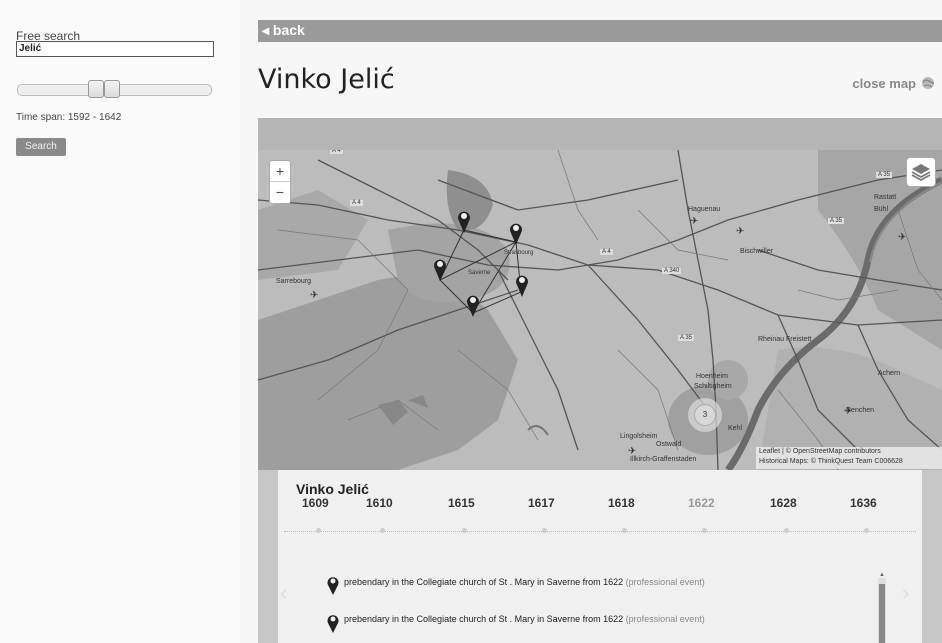 The height and width of the screenshot is (643, 942). Describe the element at coordinates (663, 459) in the screenshot. I see `town-label: Illkirch-Graffenstaden` at that location.